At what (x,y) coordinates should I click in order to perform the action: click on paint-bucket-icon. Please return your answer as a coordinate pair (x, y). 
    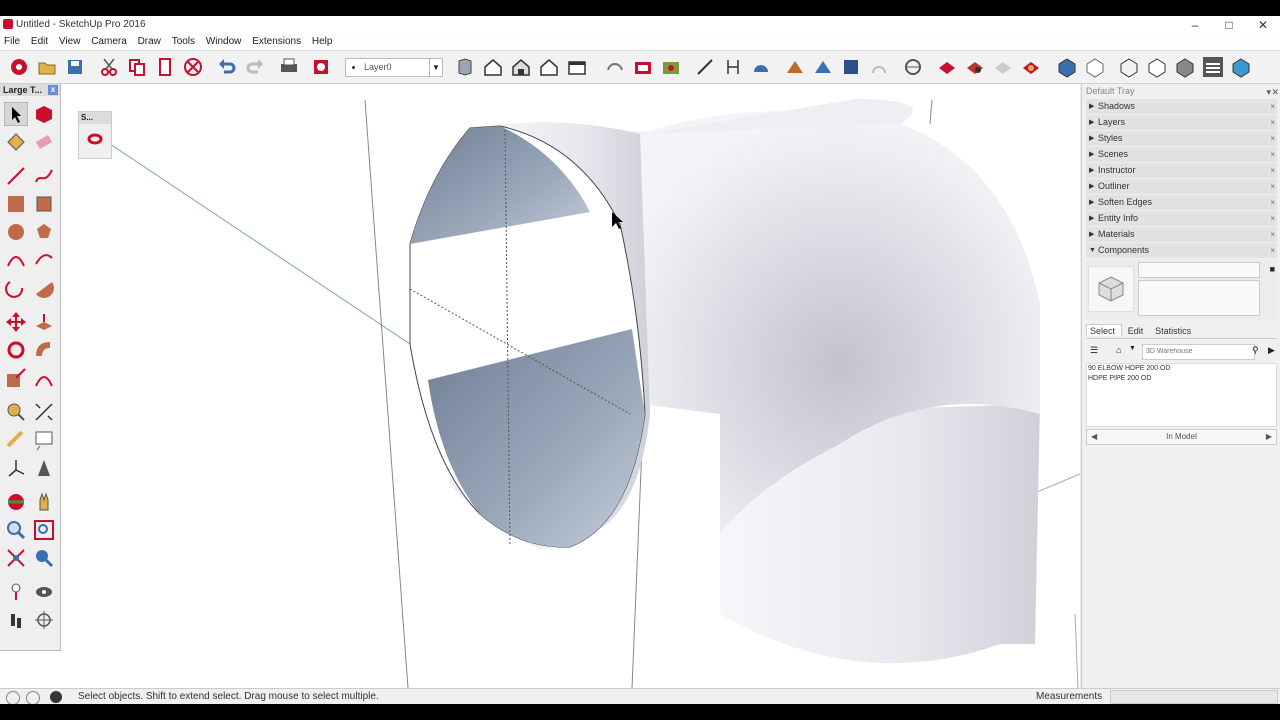
    Looking at the image, I should click on (16, 142).